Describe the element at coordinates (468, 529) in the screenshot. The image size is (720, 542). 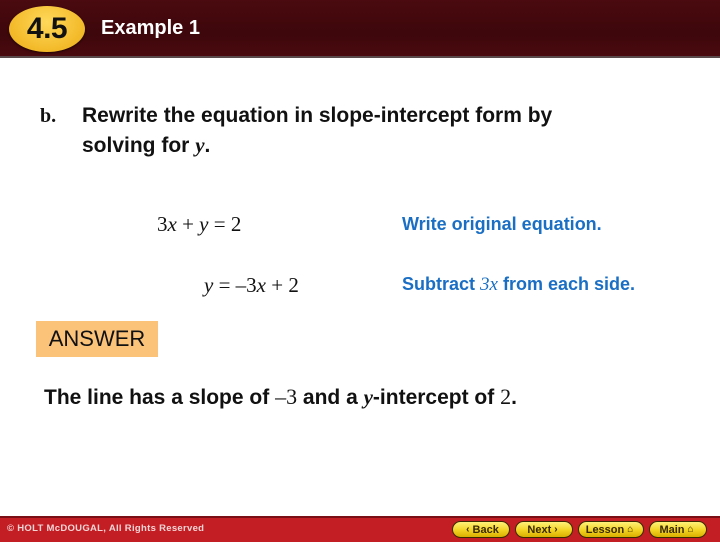
I see `chevron-left-icon: ‹` at that location.